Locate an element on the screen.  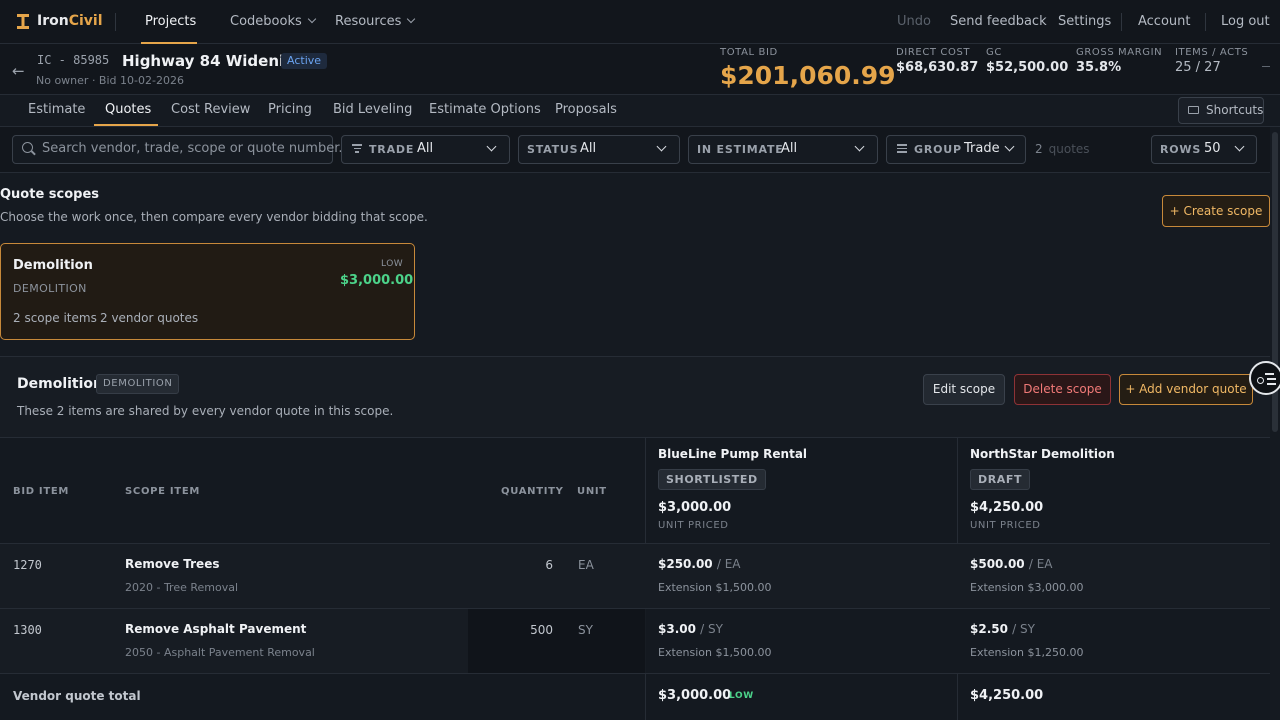
unit-value: EA is located at coordinates (586, 565).